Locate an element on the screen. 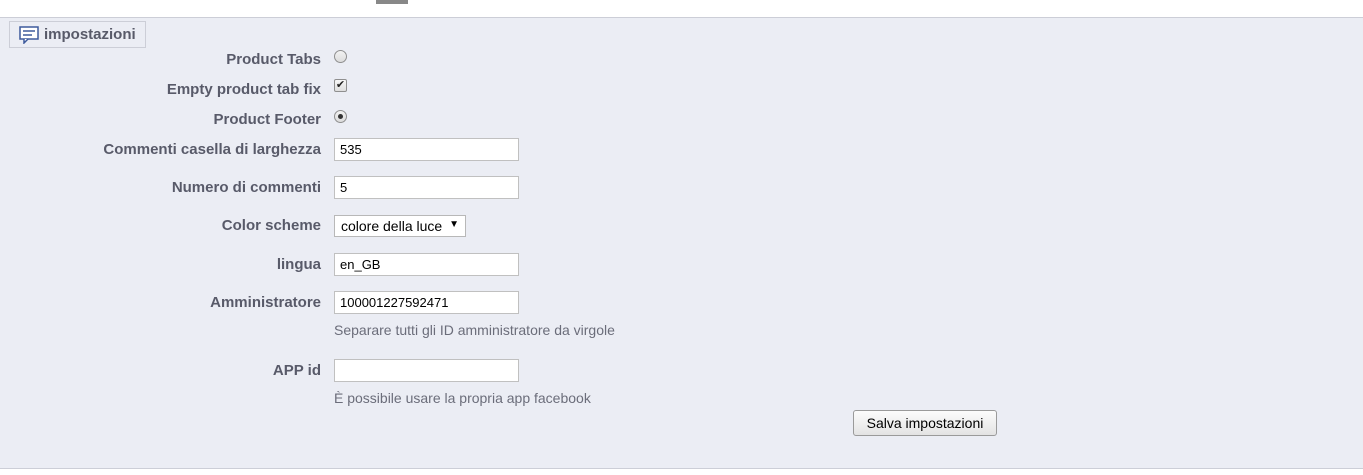 This screenshot has width=1363, height=475. fieldset-title: impostazioni is located at coordinates (90, 34).